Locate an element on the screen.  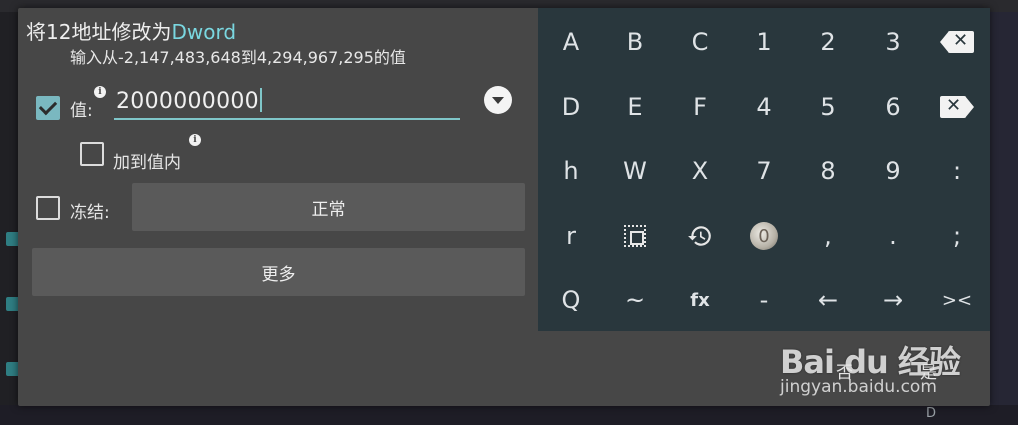
key-period: . is located at coordinates (893, 236).